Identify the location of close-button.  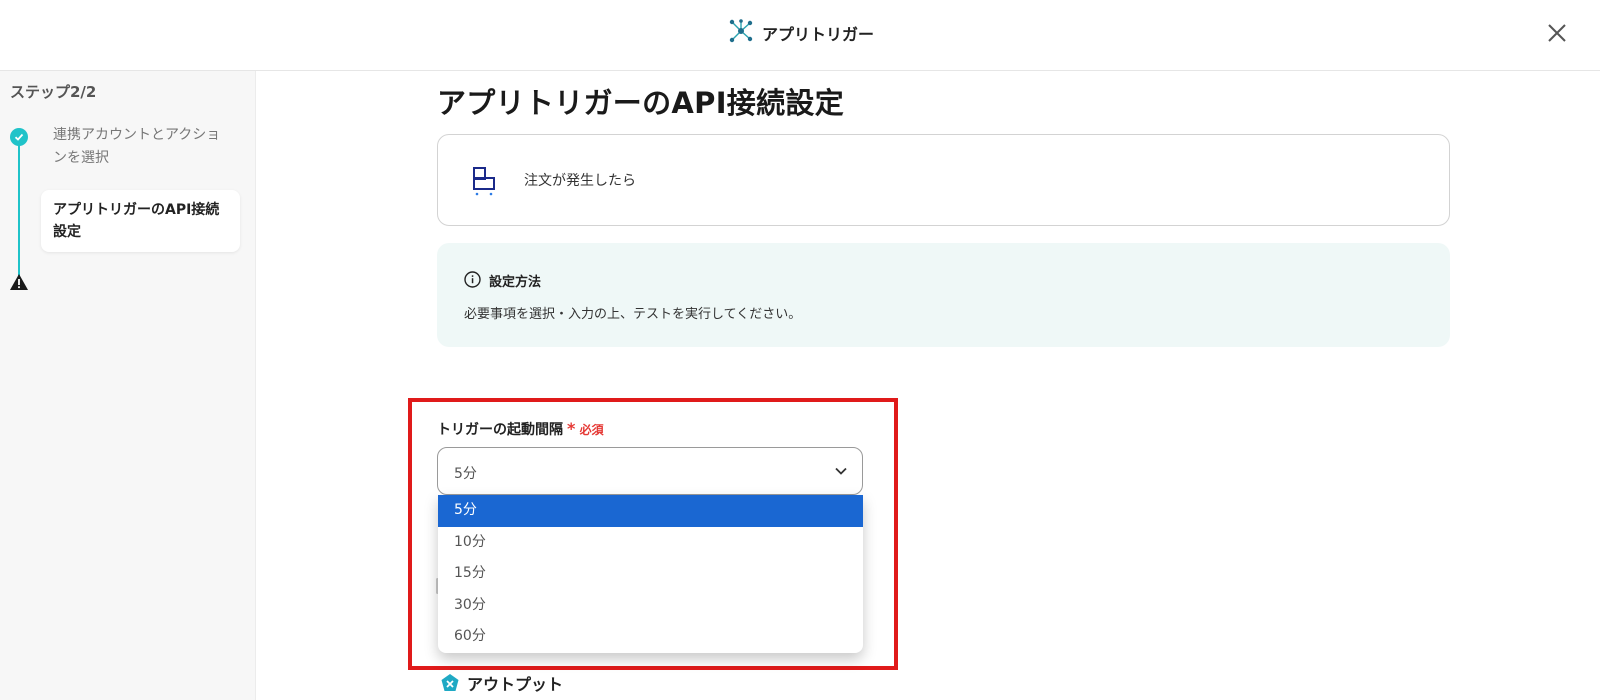
(1557, 33).